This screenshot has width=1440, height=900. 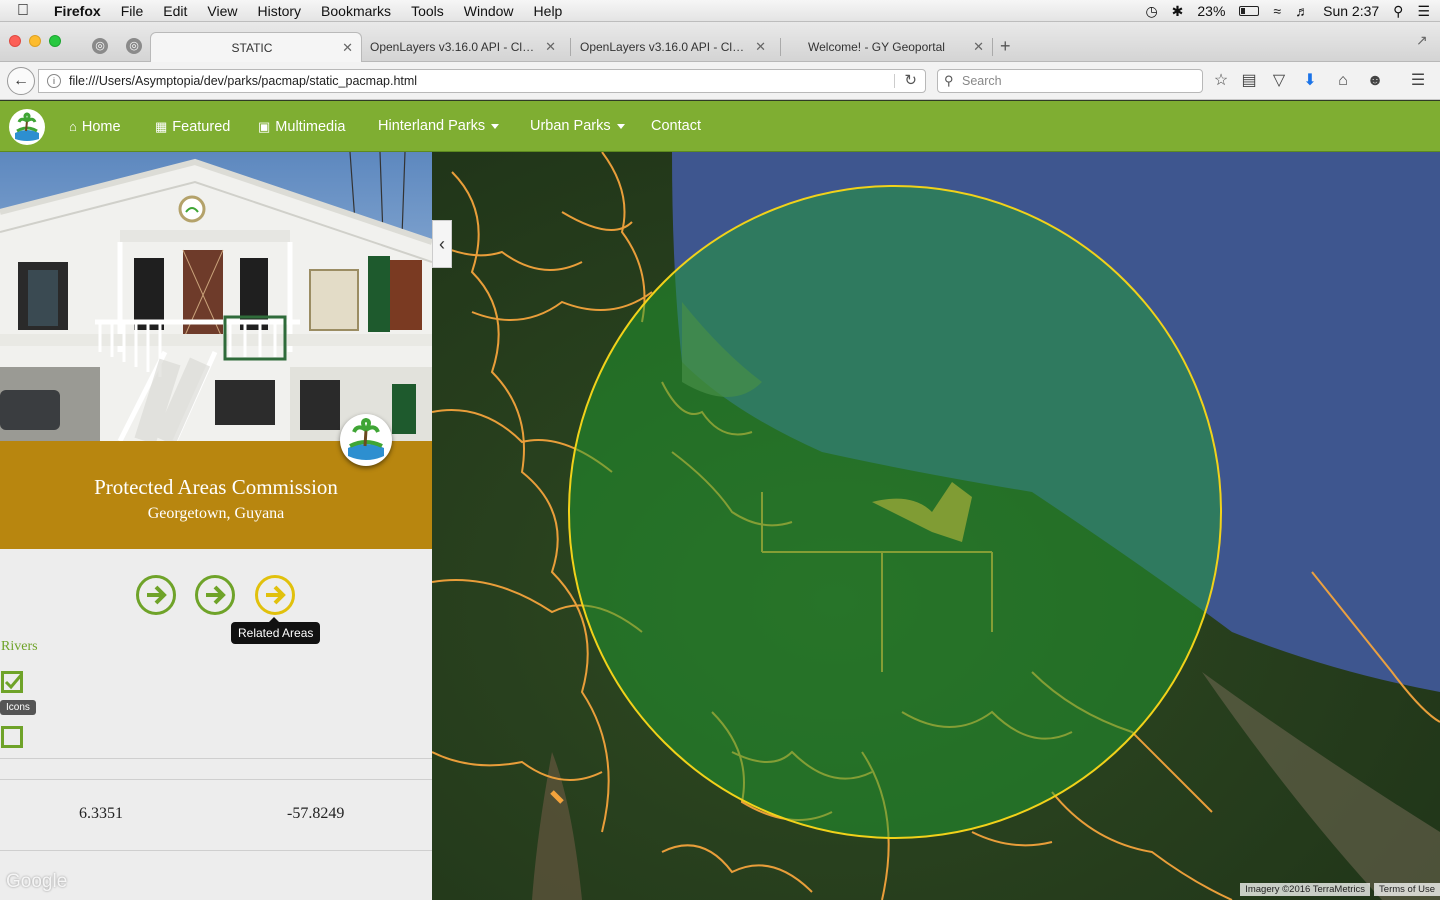 What do you see at coordinates (15, 41) in the screenshot?
I see `close-window-button` at bounding box center [15, 41].